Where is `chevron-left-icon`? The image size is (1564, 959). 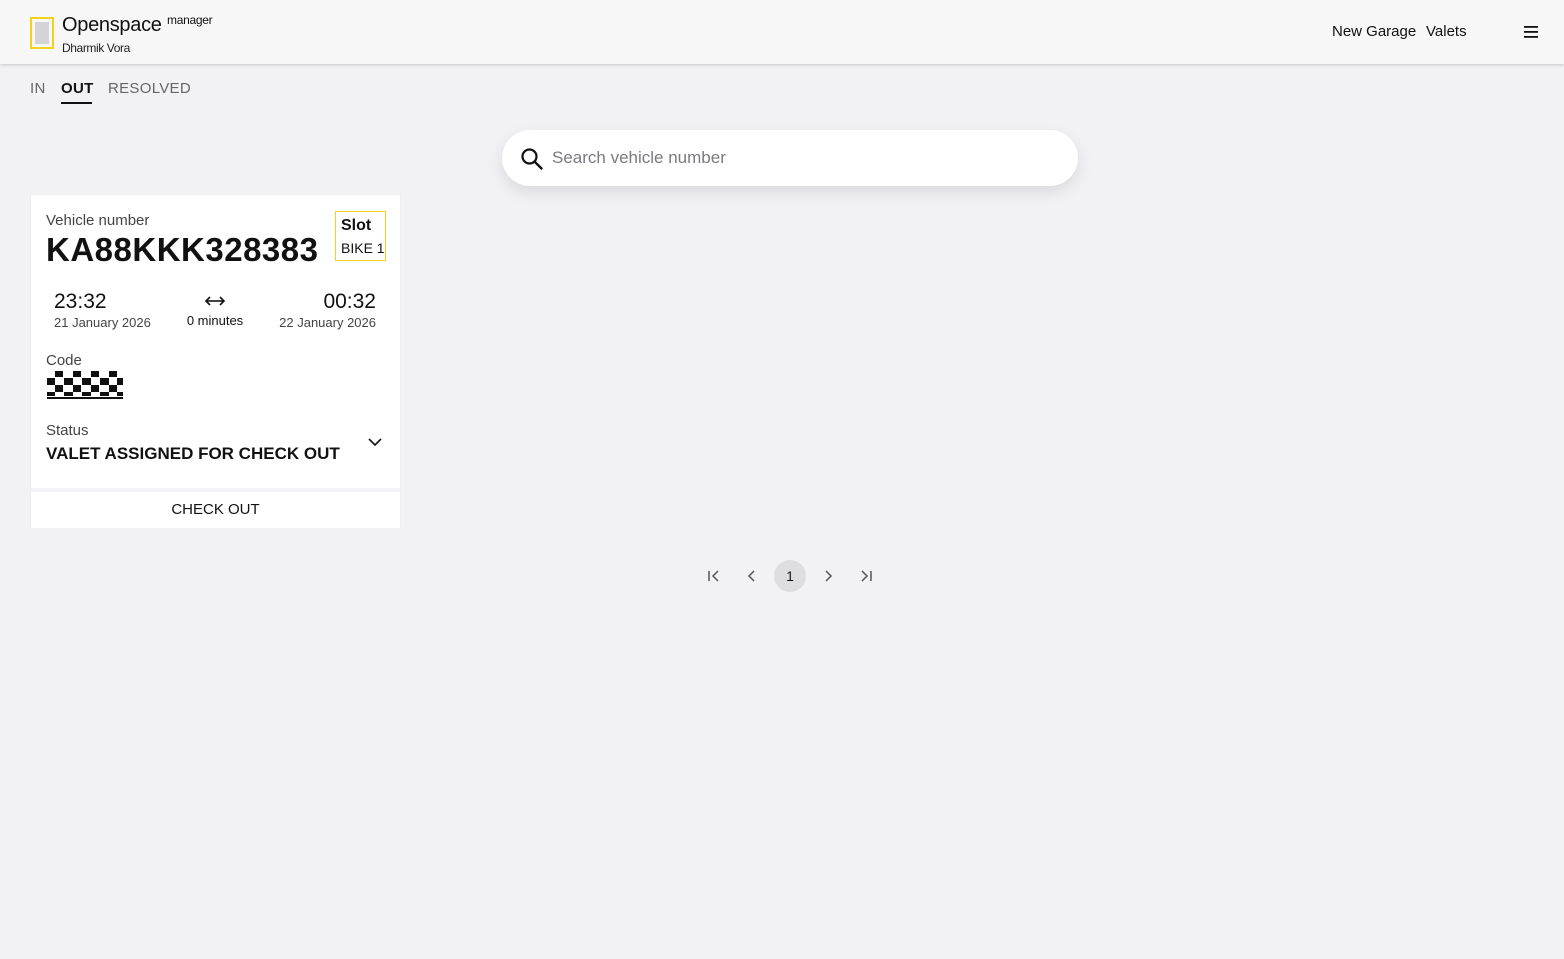 chevron-left-icon is located at coordinates (751, 576).